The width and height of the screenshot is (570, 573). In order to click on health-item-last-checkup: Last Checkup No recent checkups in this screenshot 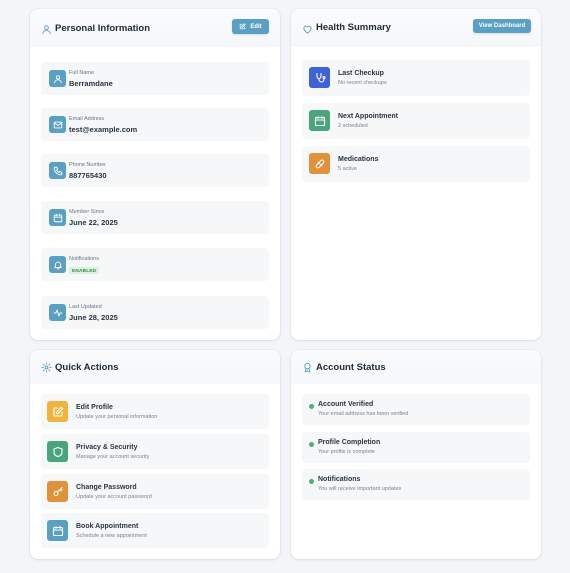, I will do `click(416, 78)`.